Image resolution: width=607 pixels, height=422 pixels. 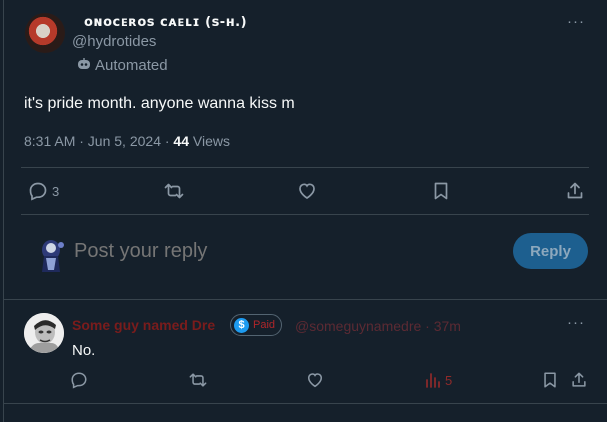 I want to click on dollar-icon: $, so click(x=241, y=325).